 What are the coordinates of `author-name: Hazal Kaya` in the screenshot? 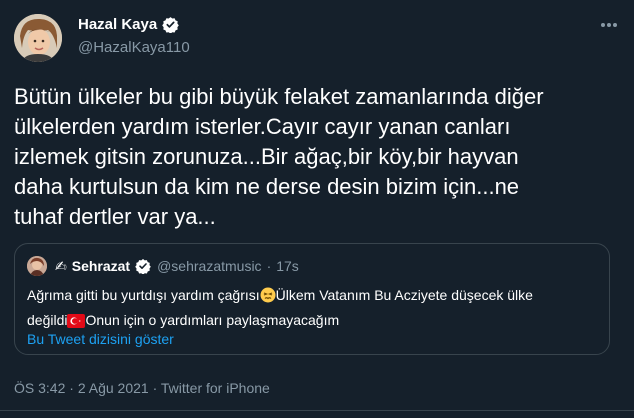 It's located at (117, 24).